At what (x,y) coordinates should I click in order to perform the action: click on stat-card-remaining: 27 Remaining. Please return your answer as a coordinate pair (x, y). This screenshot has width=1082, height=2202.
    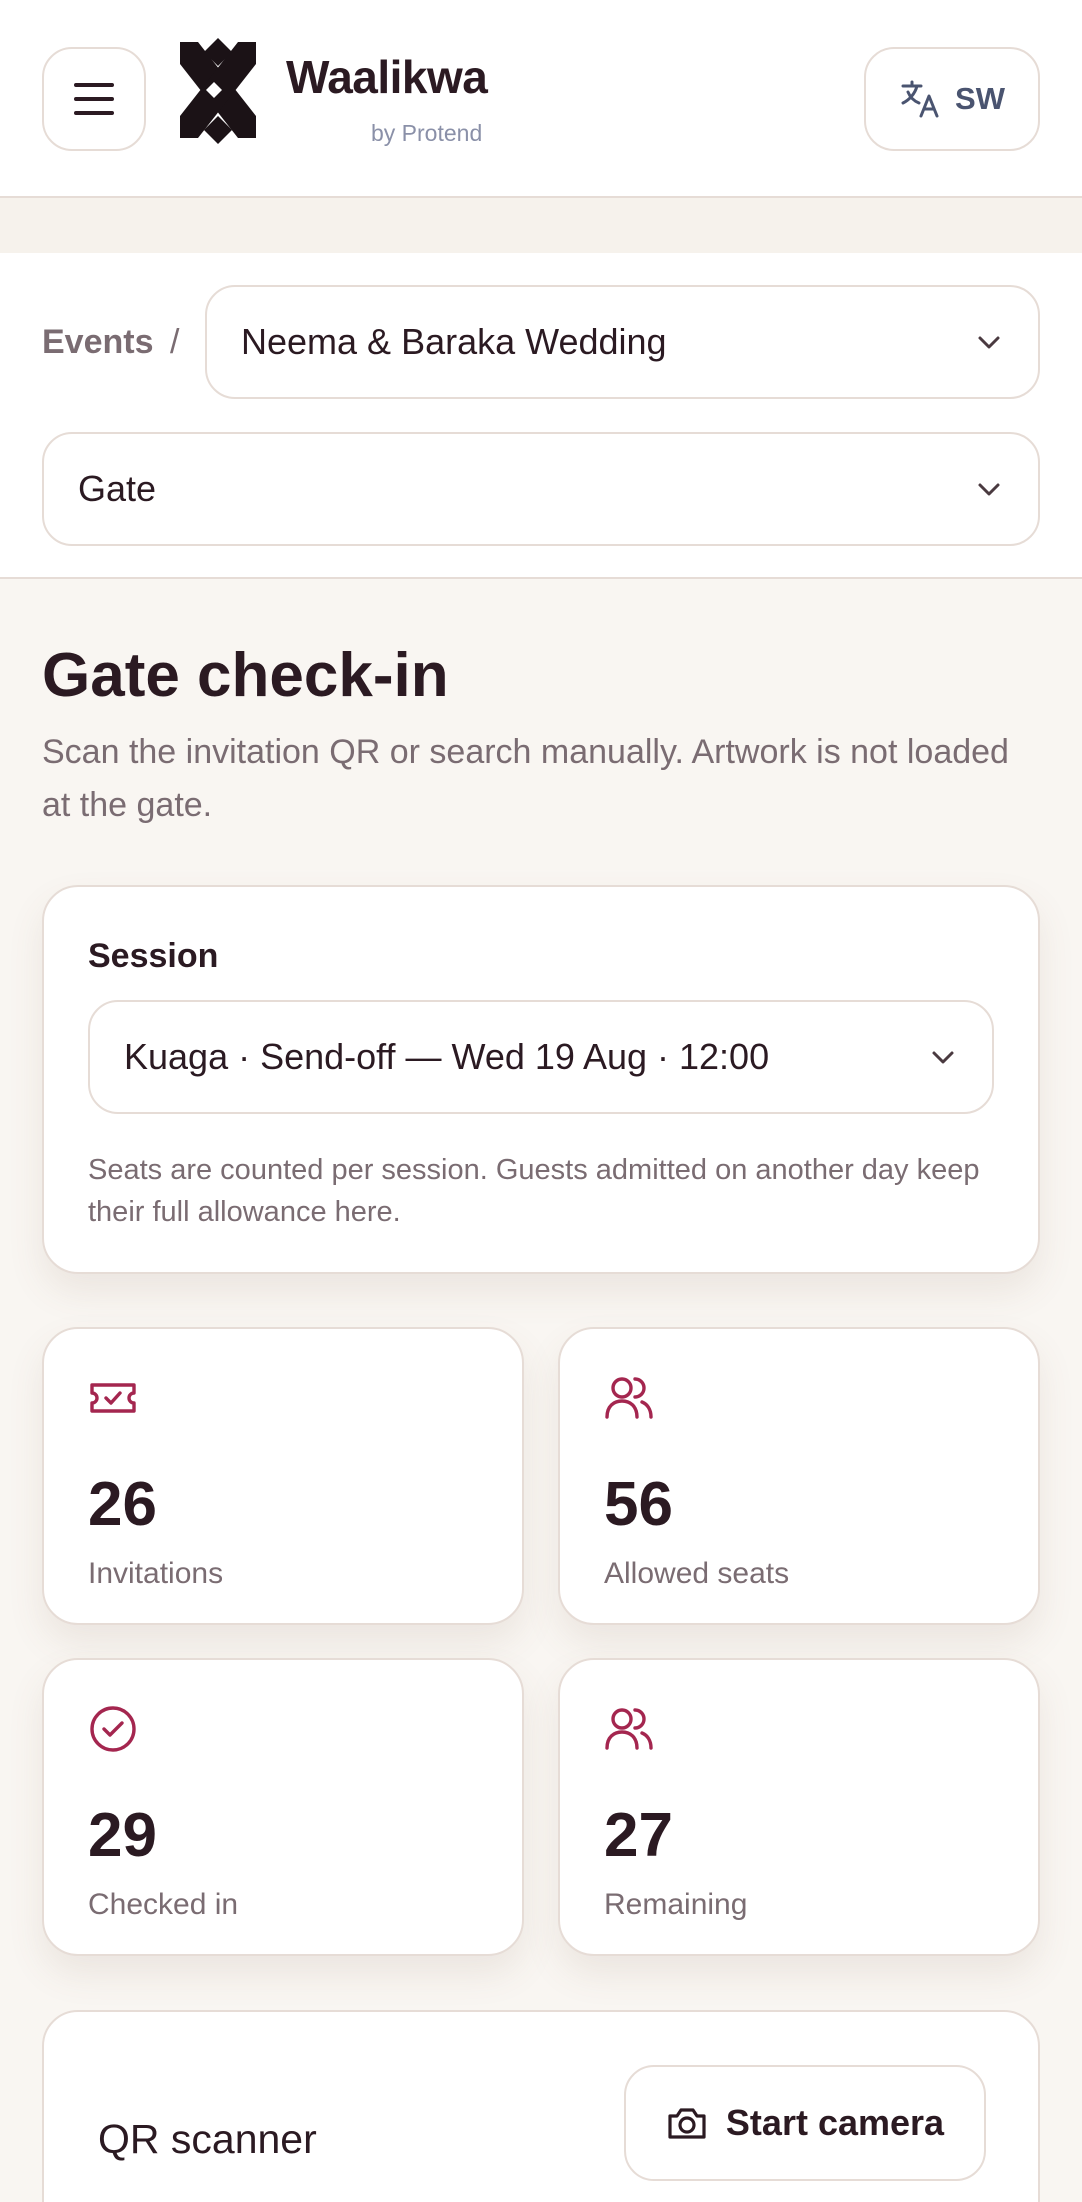
    Looking at the image, I should click on (799, 1807).